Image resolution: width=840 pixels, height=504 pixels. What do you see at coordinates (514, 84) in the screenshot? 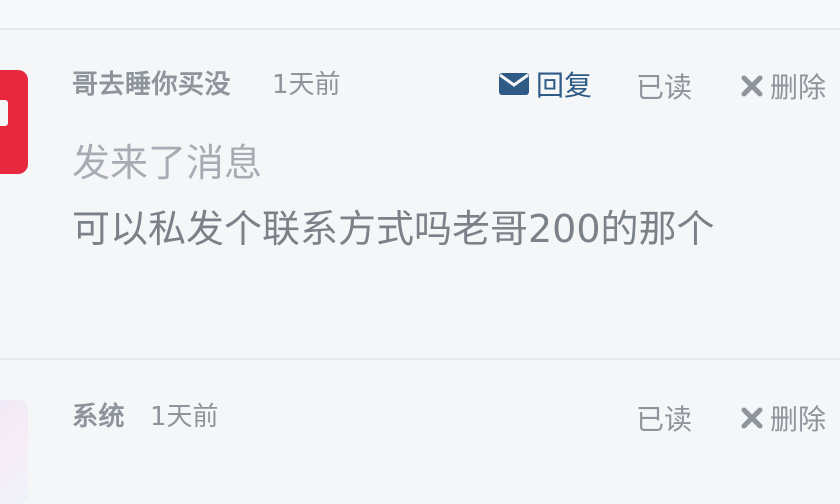
I see `envelope-icon` at bounding box center [514, 84].